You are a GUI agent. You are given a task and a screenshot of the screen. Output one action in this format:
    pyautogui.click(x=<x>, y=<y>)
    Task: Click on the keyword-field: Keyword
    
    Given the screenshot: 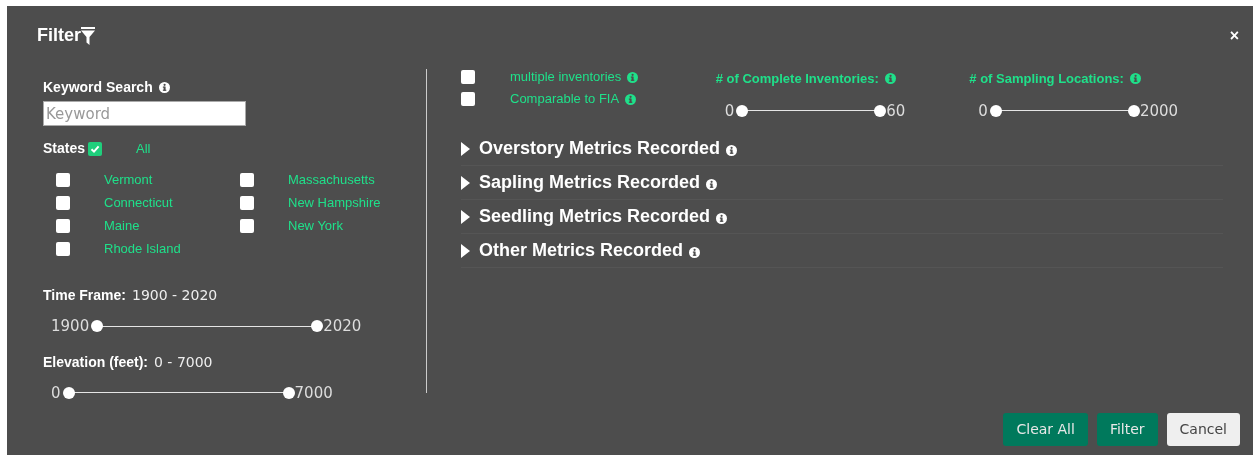 What is the action you would take?
    pyautogui.click(x=144, y=113)
    